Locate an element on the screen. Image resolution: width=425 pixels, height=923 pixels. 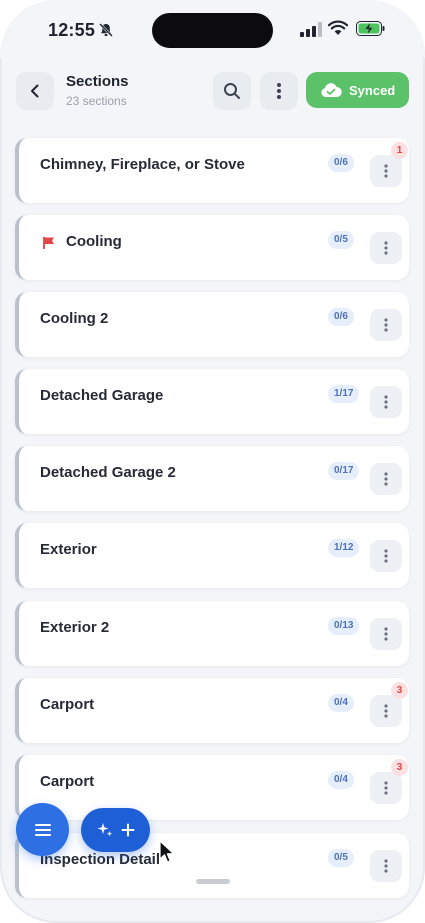
home-indicator is located at coordinates (213, 881).